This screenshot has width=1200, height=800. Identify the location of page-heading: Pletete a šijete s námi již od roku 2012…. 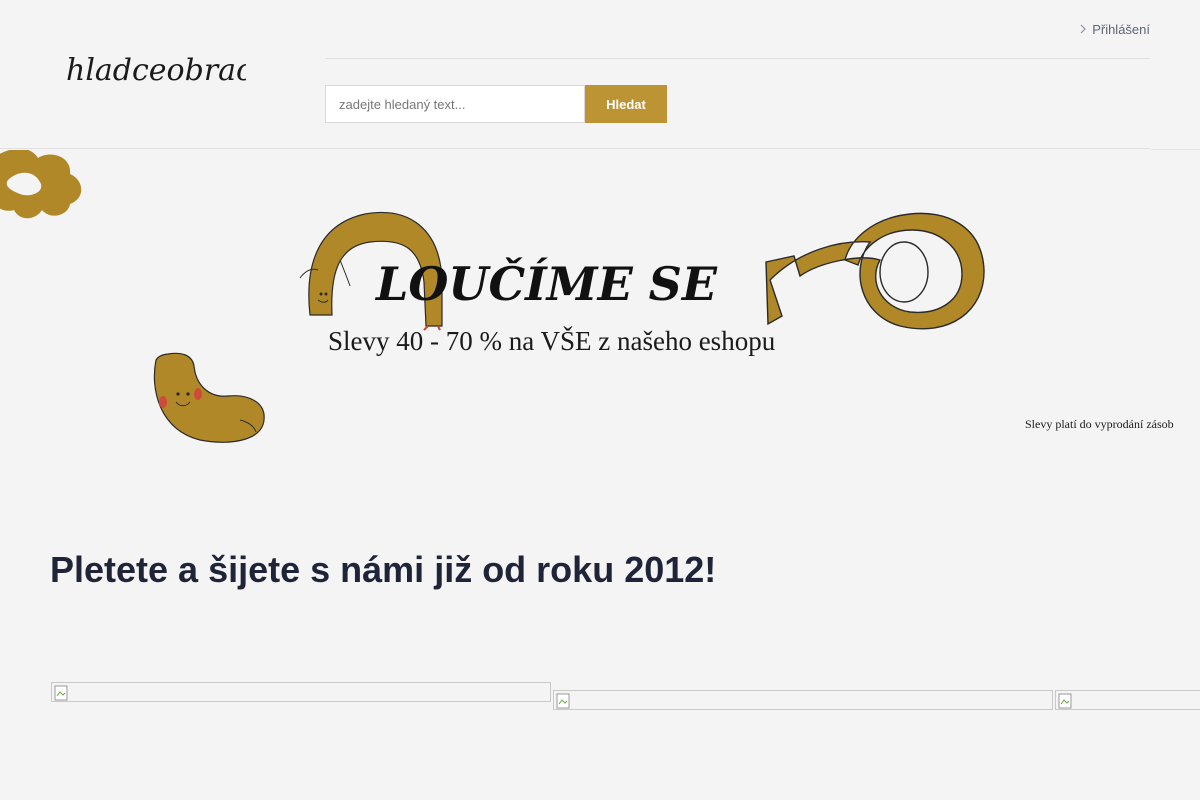
(383, 569).